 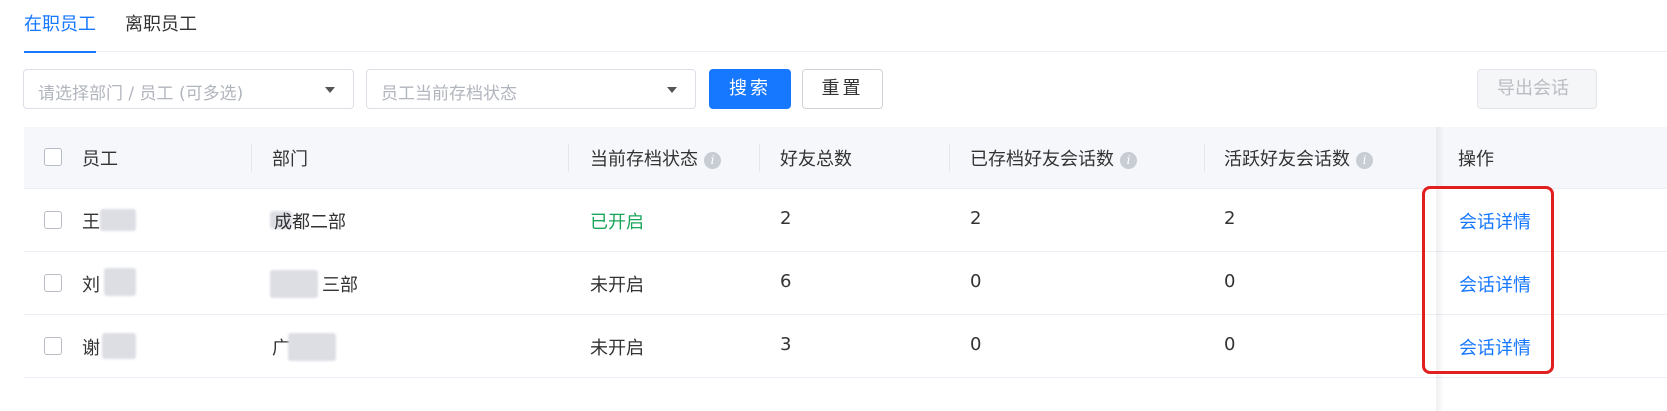 What do you see at coordinates (786, 344) in the screenshot?
I see `friend-total: 3` at bounding box center [786, 344].